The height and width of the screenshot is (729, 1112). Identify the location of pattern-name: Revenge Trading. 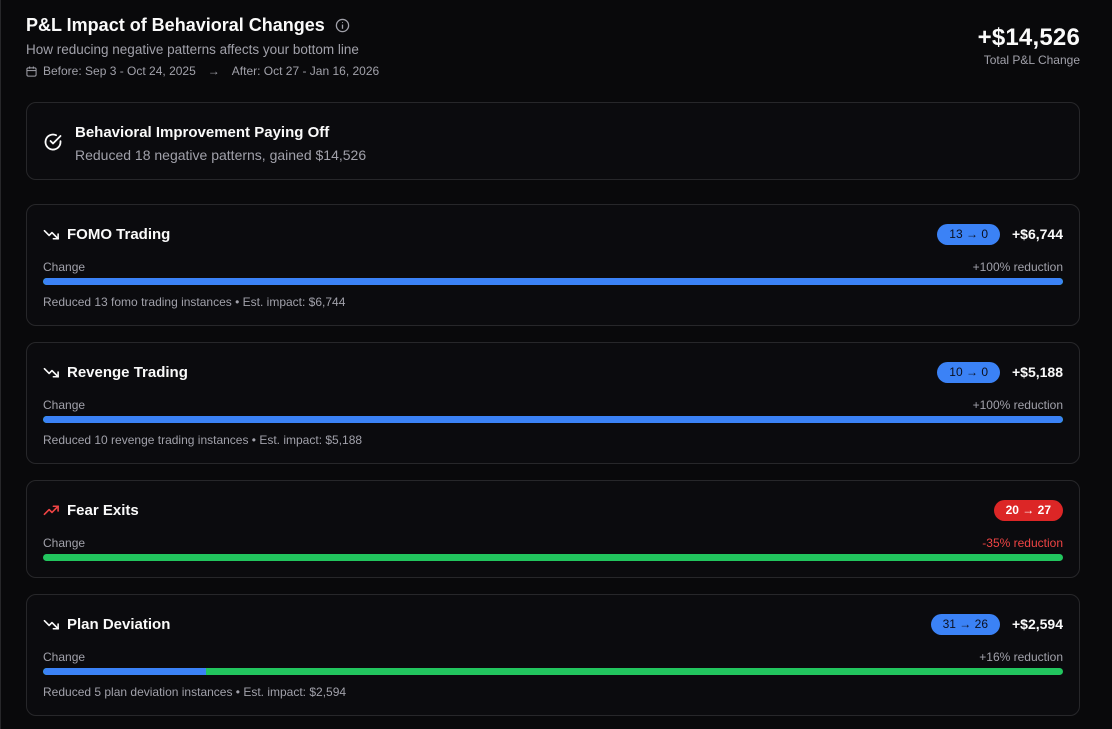
(127, 372).